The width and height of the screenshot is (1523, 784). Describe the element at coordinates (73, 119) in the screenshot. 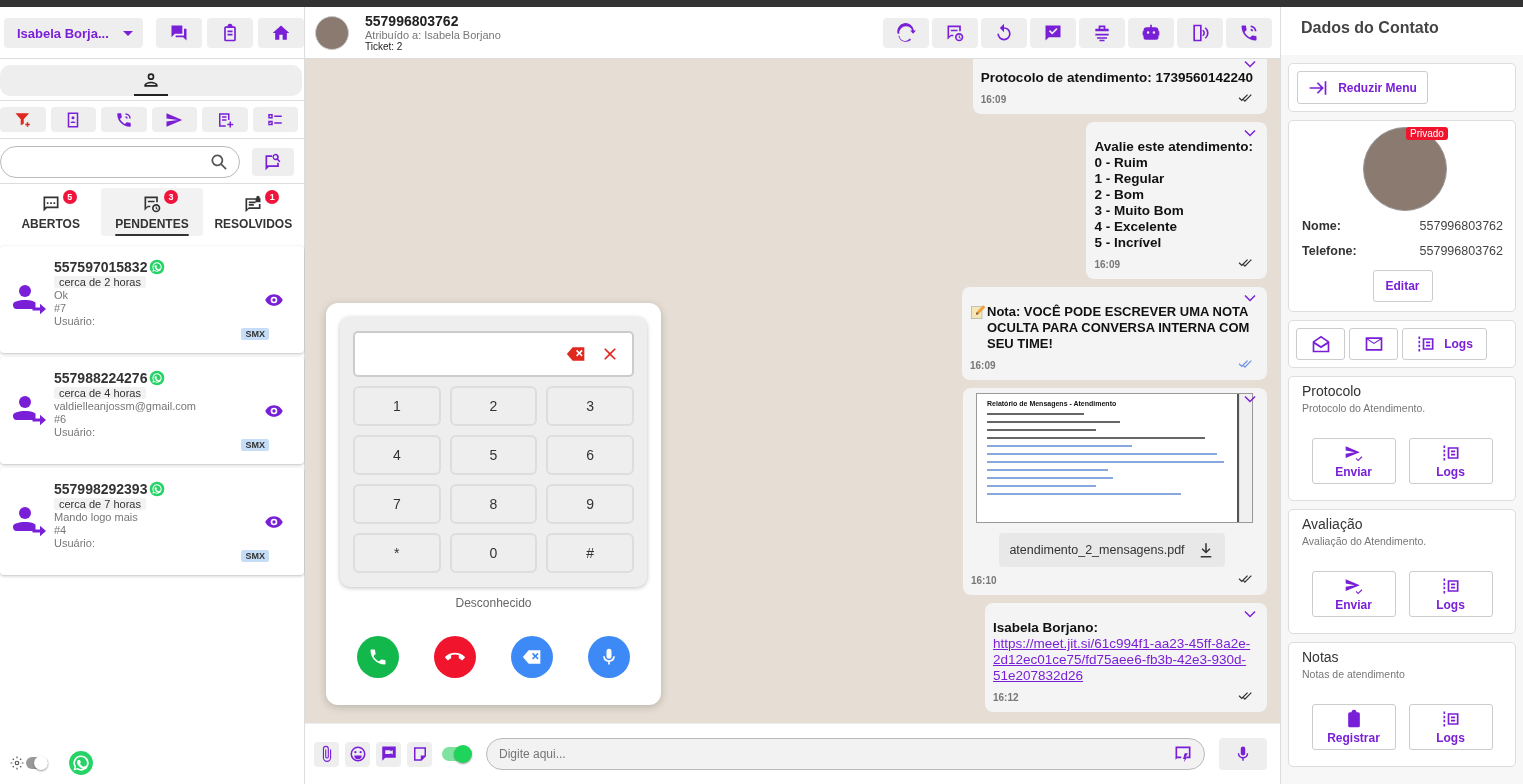

I see `contact-card-button` at that location.